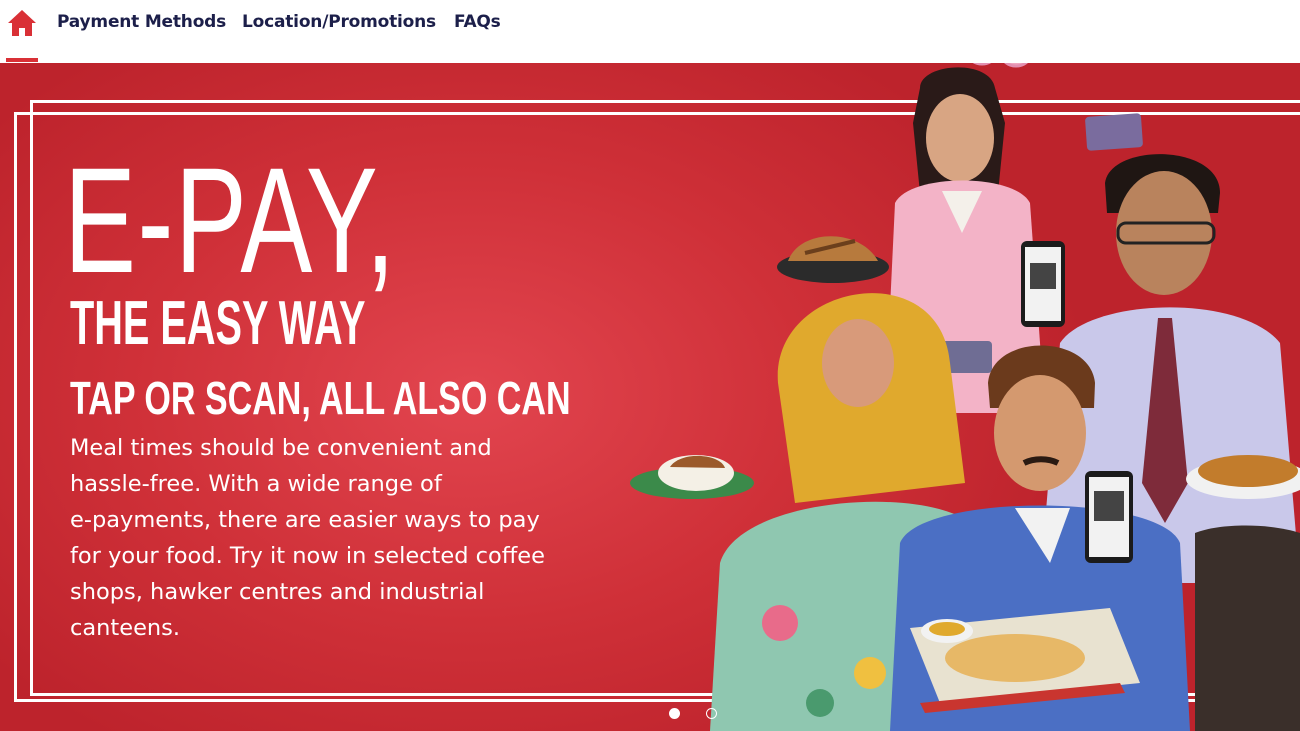 This screenshot has width=1300, height=731. Describe the element at coordinates (230, 220) in the screenshot. I see `hero-title: E-PAY,` at that location.